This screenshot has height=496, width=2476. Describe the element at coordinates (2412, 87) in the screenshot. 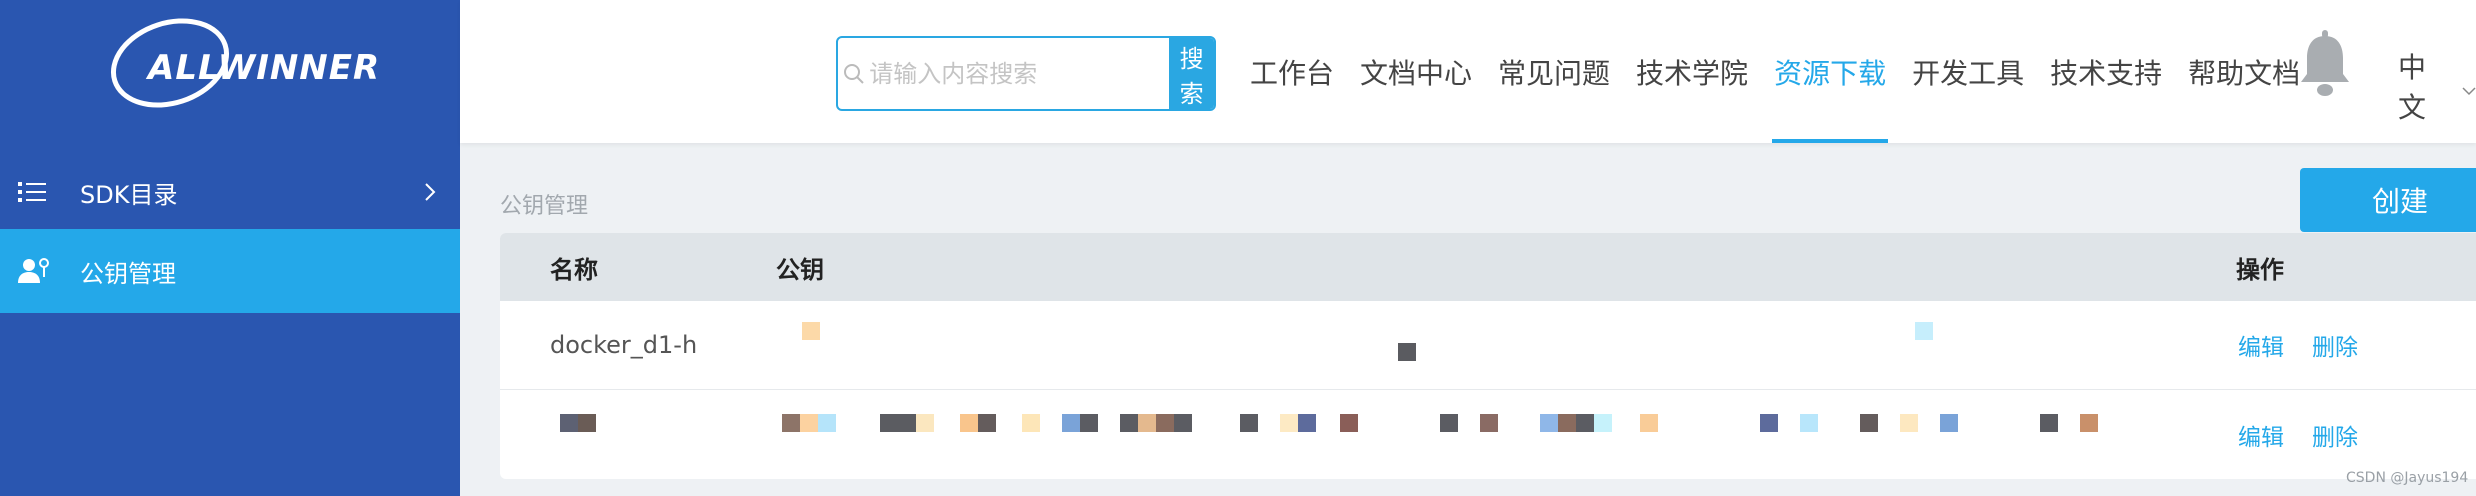

I see `language-label: 中文` at that location.